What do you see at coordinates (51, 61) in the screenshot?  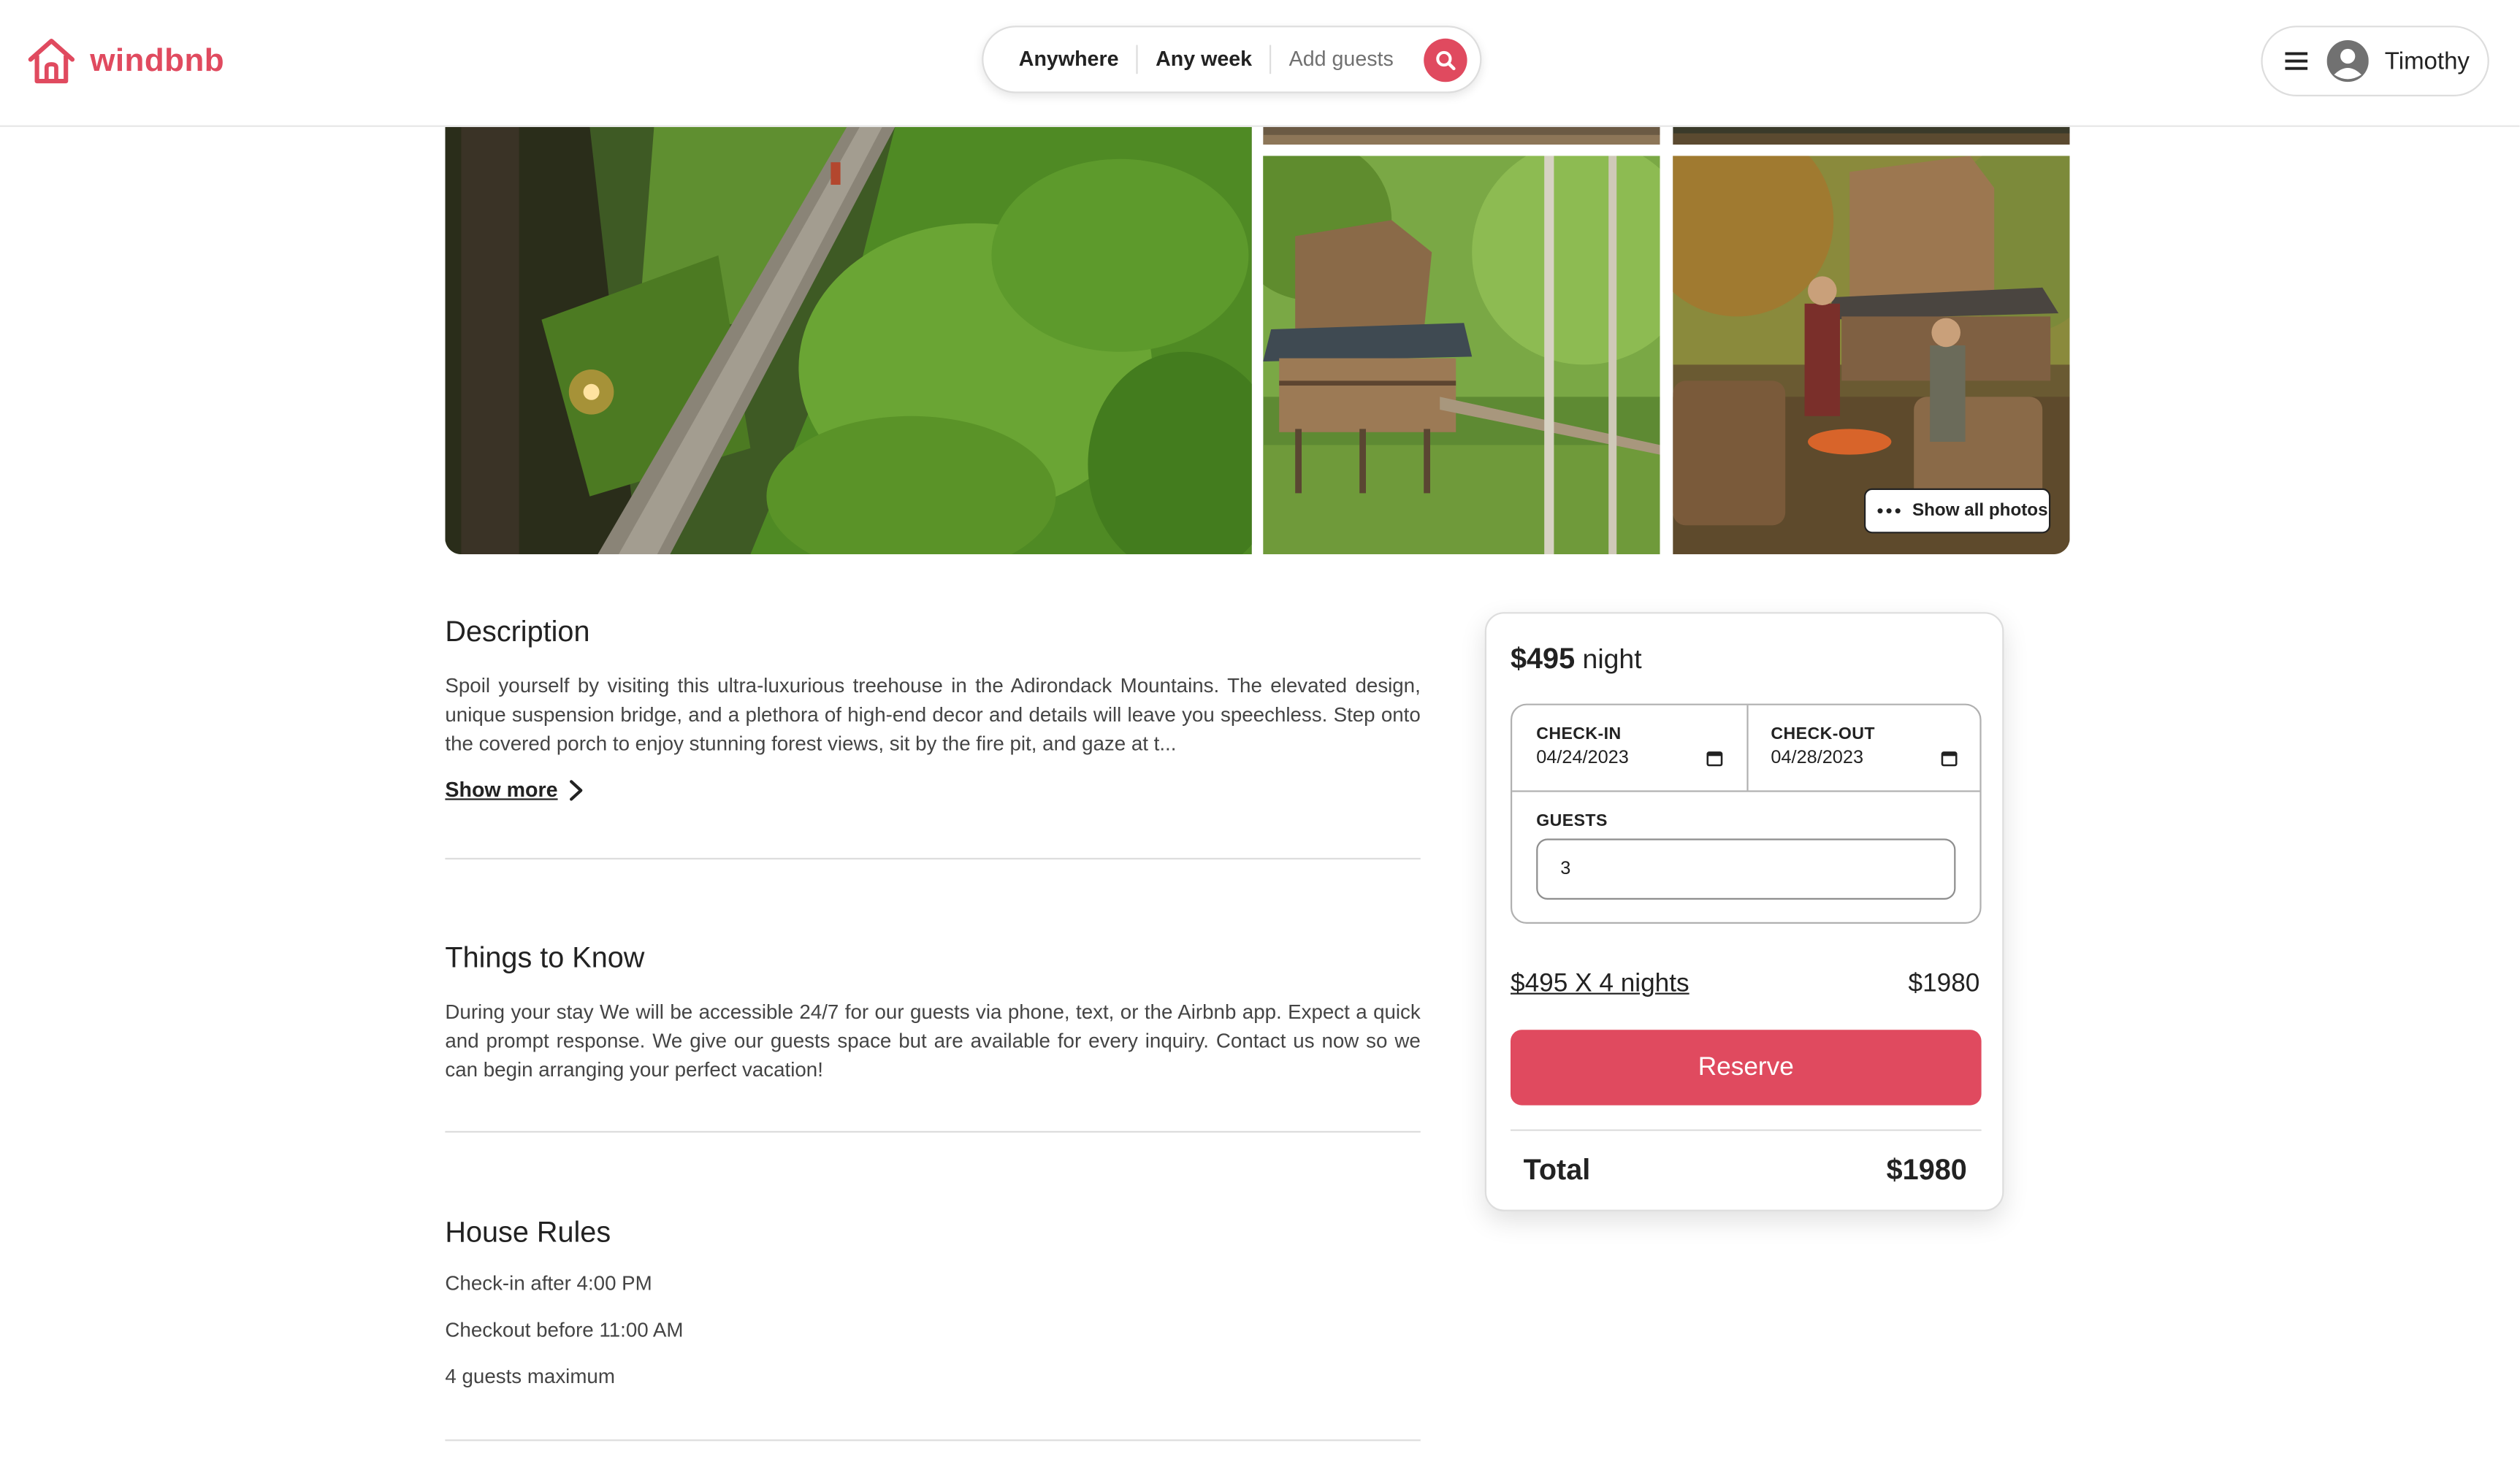 I see `house-icon` at bounding box center [51, 61].